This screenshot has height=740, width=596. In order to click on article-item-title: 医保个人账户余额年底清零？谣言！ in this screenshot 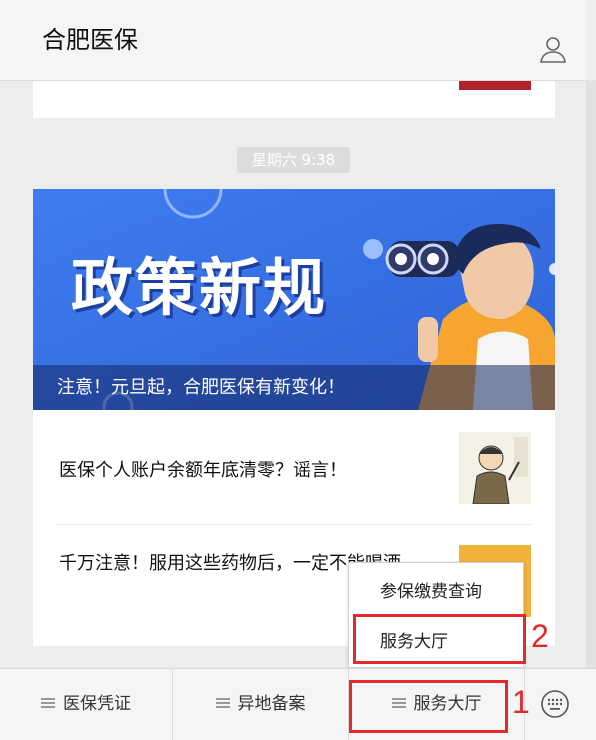, I will do `click(203, 471)`.